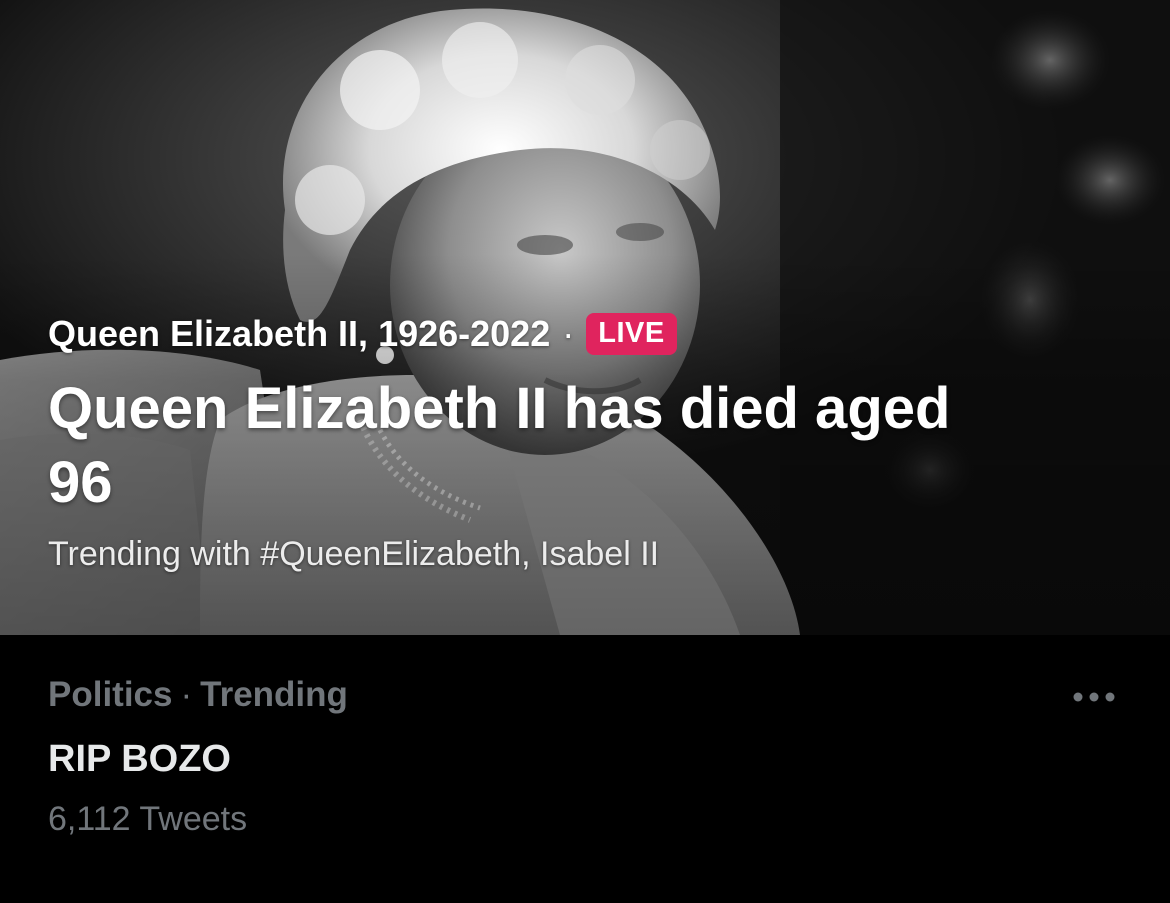 The image size is (1170, 903). I want to click on more-horizontal-icon, so click(1094, 697).